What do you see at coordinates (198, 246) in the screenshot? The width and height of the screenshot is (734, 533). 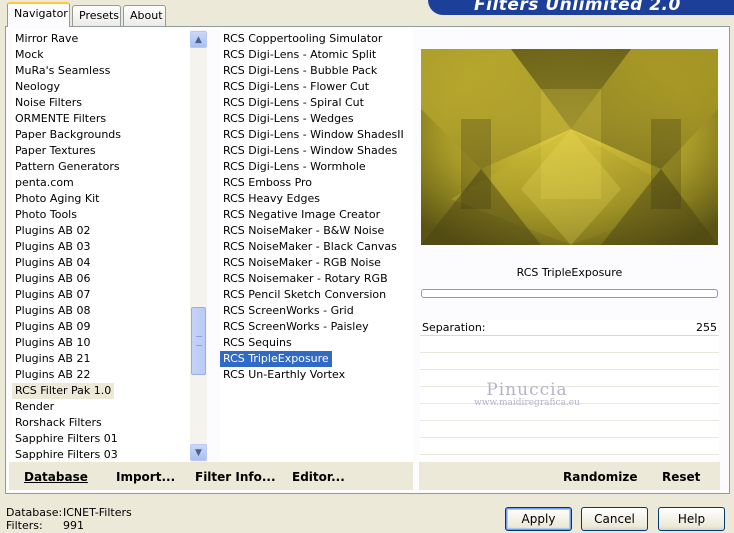 I see `category-scrollbar: ▲ ▼` at bounding box center [198, 246].